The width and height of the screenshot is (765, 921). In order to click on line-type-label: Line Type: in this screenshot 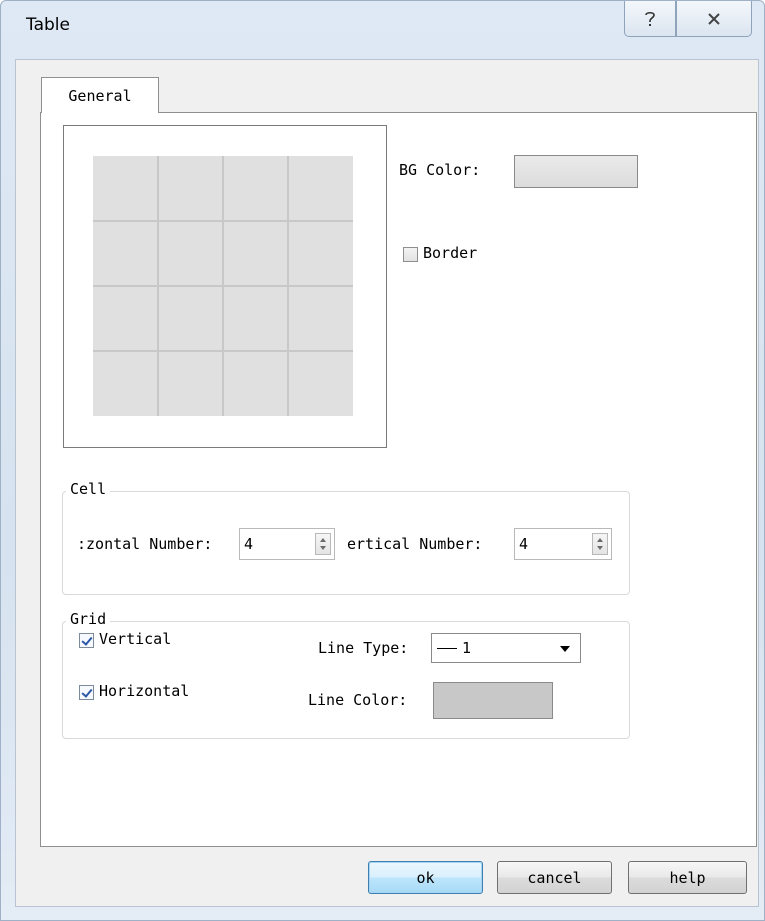, I will do `click(363, 648)`.